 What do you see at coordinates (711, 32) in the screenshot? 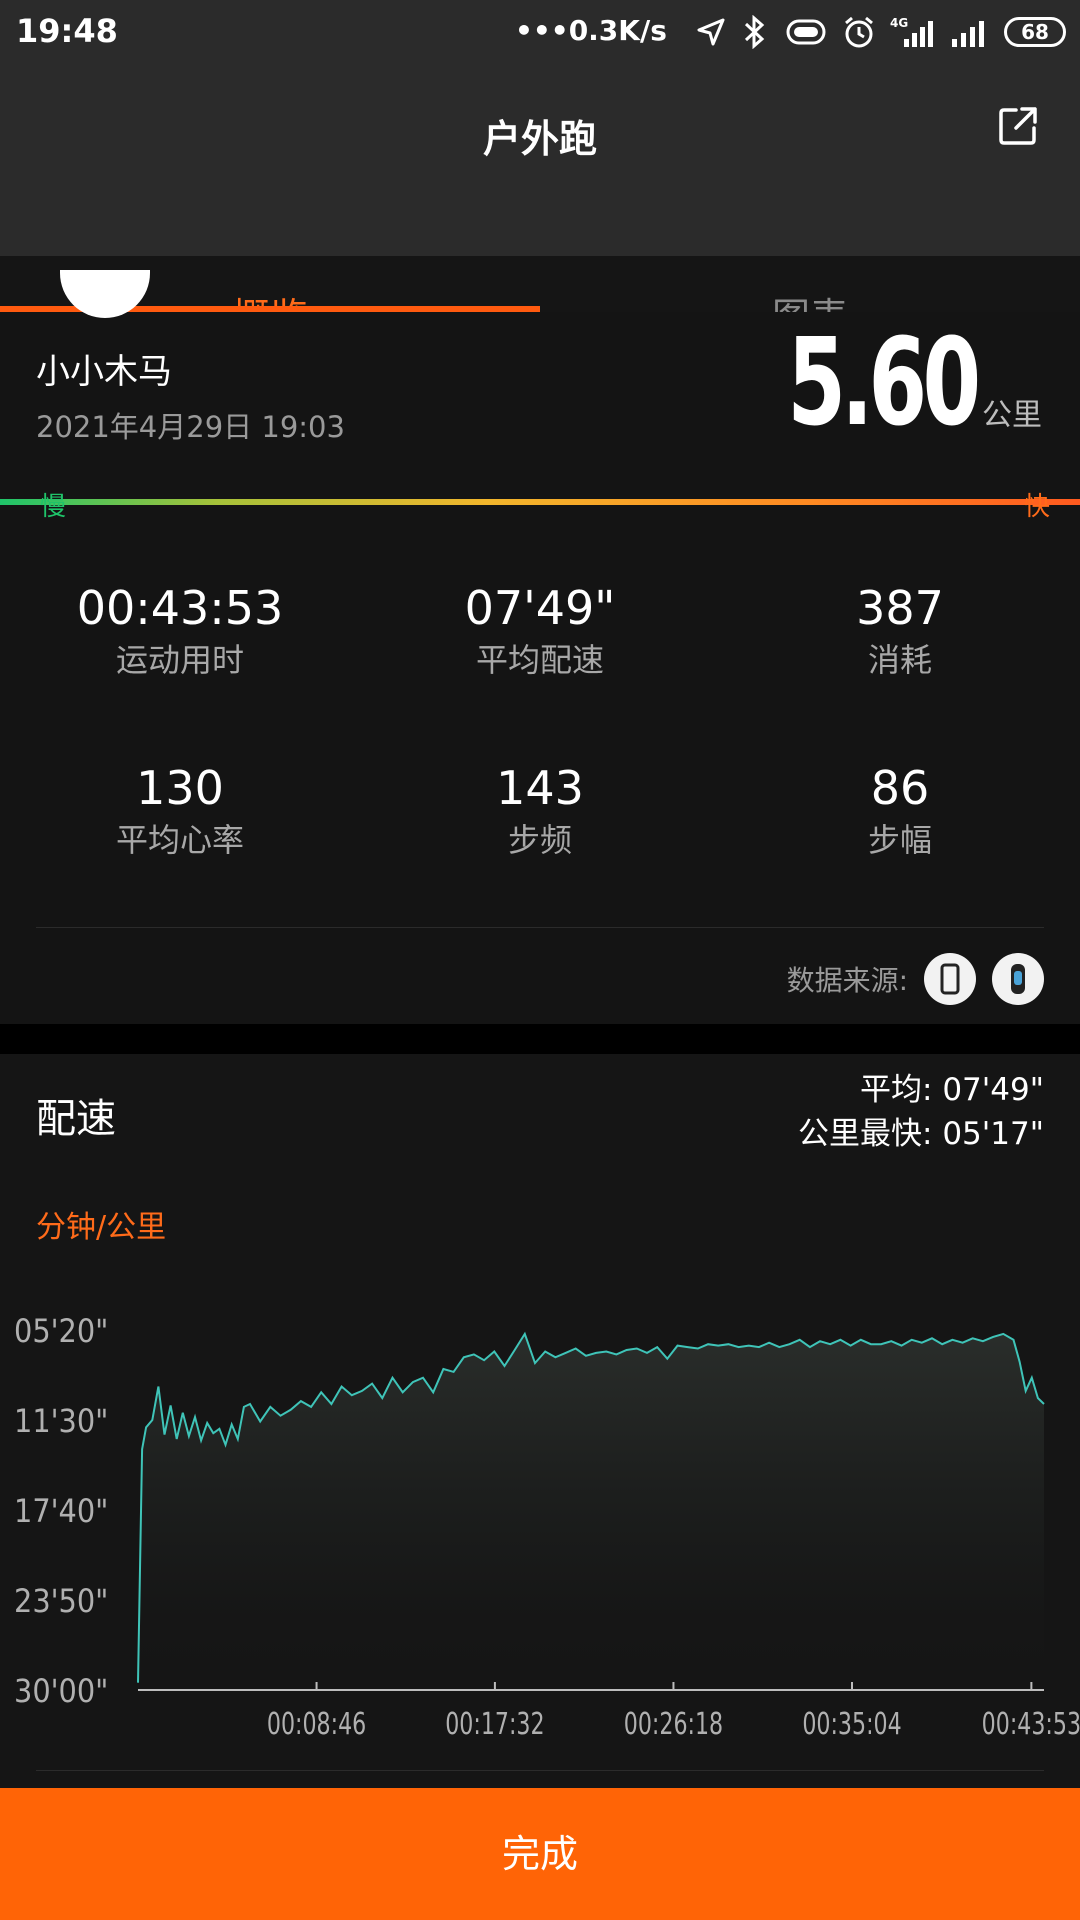
I see `location-arrow-icon` at bounding box center [711, 32].